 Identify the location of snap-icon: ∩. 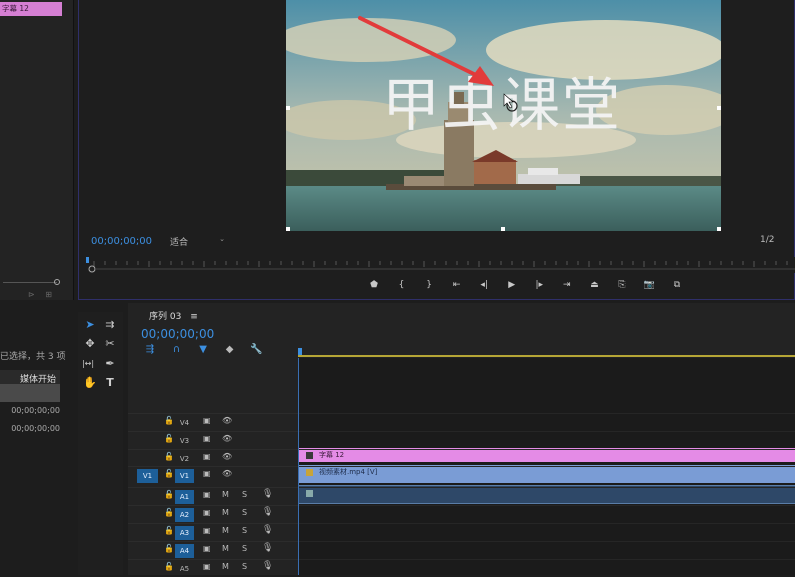
(177, 349).